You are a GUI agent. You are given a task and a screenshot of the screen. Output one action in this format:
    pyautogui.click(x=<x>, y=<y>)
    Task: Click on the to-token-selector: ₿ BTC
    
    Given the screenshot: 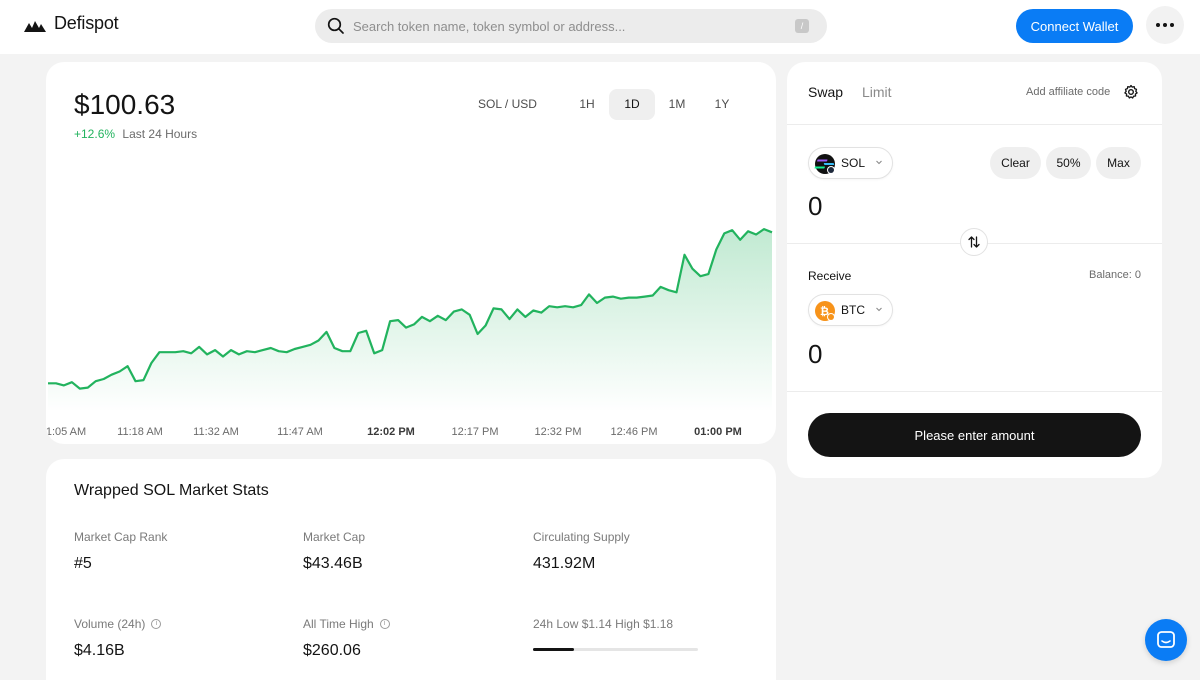 What is the action you would take?
    pyautogui.click(x=850, y=310)
    